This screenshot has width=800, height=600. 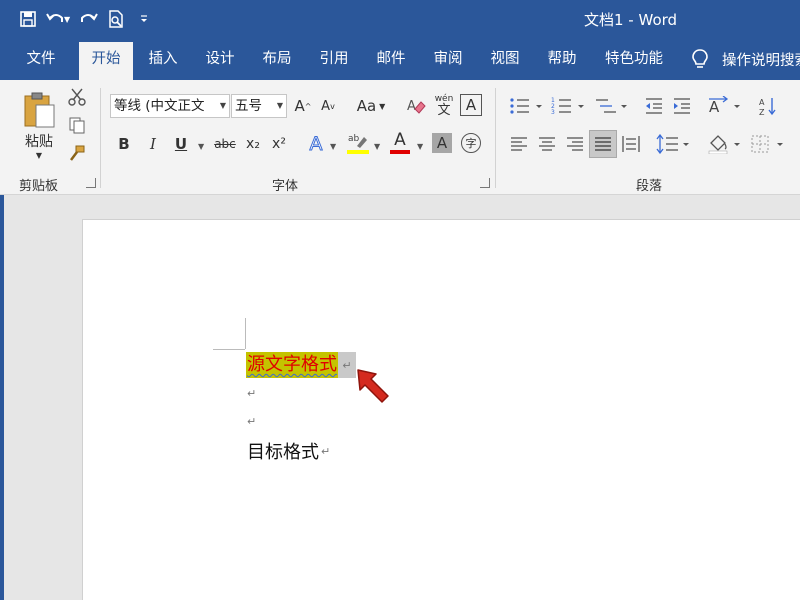 What do you see at coordinates (253, 144) in the screenshot?
I see `subscript-button: x₂` at bounding box center [253, 144].